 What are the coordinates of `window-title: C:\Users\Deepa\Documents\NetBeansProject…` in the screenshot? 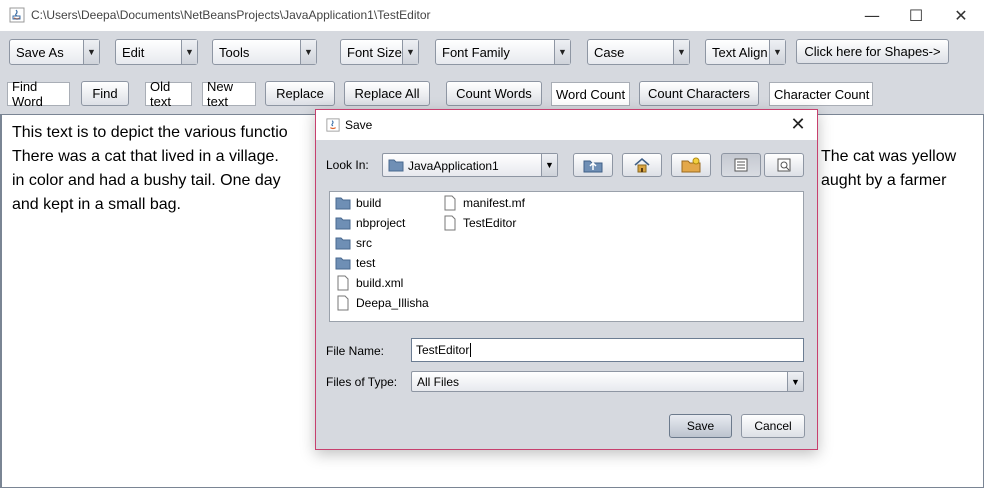 It's located at (231, 15).